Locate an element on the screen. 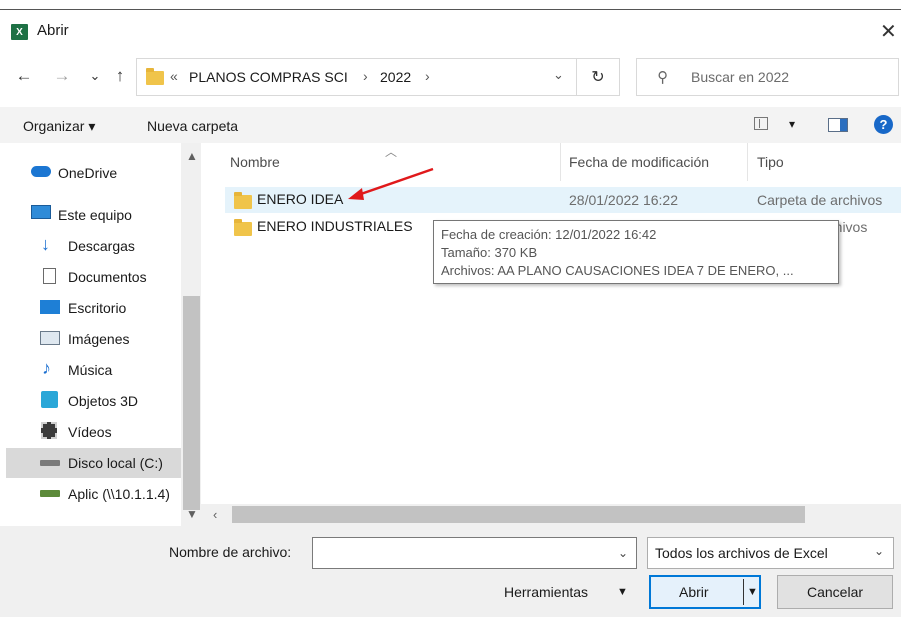 This screenshot has height=617, width=901. recent-locations-icon: ⌄ is located at coordinates (95, 76).